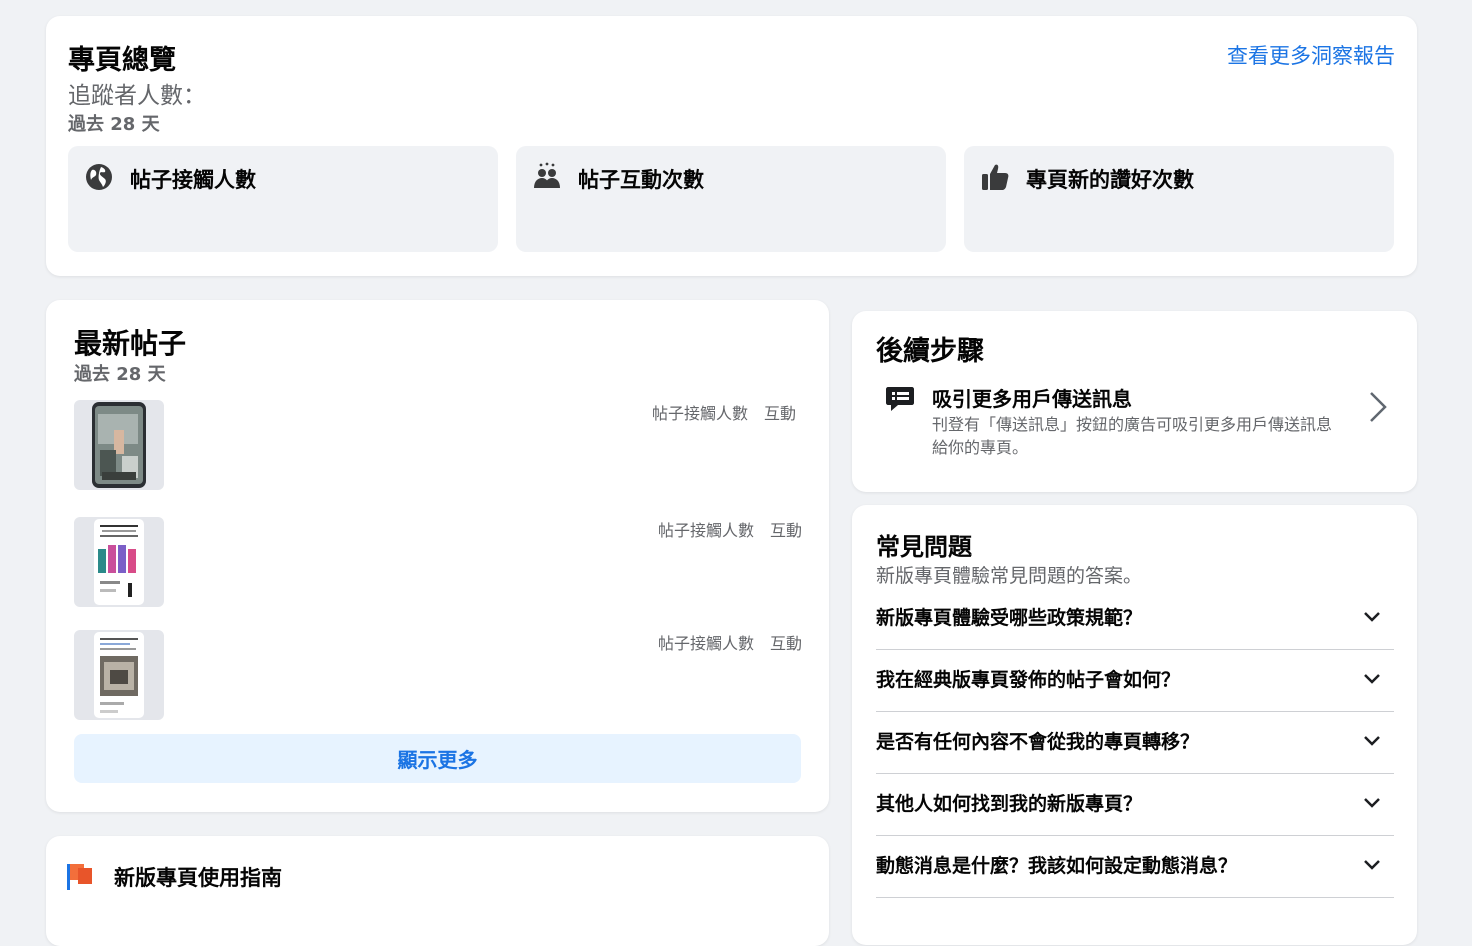 Image resolution: width=1472 pixels, height=946 pixels. I want to click on page-guide-label: 新版專頁使用指南, so click(198, 878).